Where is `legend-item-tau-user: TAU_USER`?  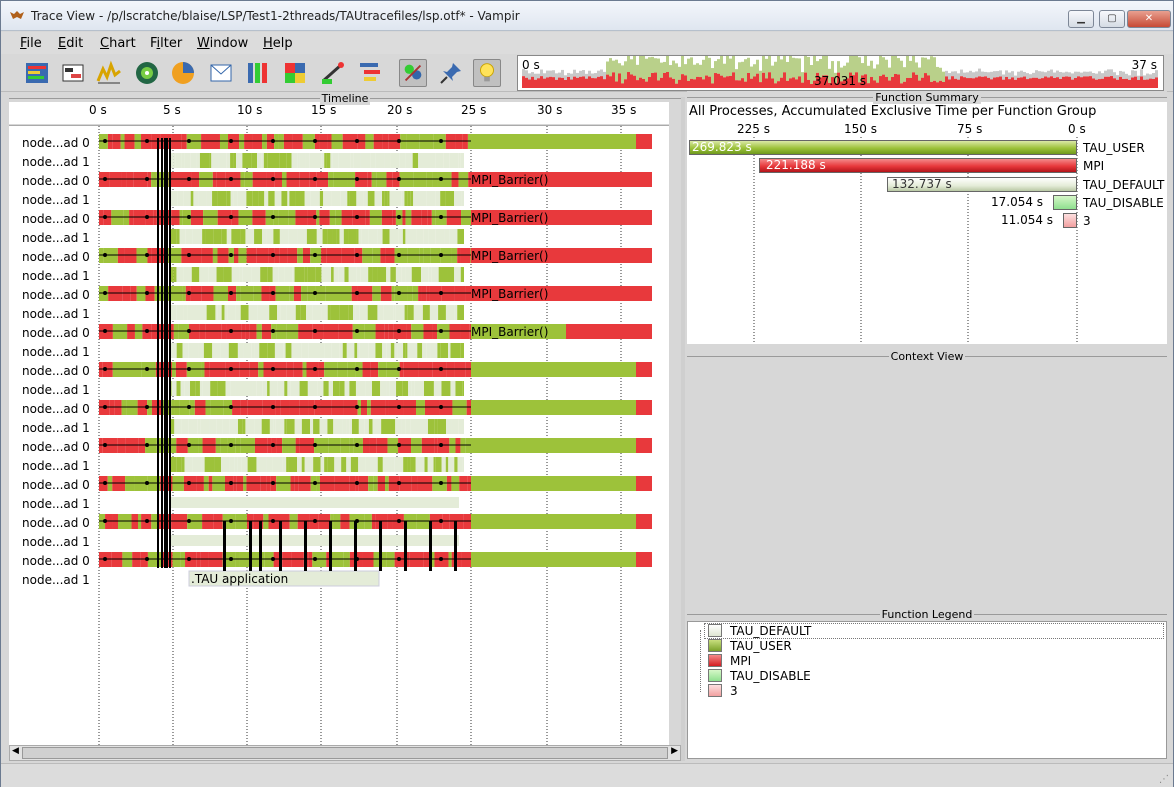 legend-item-tau-user: TAU_USER is located at coordinates (750, 646).